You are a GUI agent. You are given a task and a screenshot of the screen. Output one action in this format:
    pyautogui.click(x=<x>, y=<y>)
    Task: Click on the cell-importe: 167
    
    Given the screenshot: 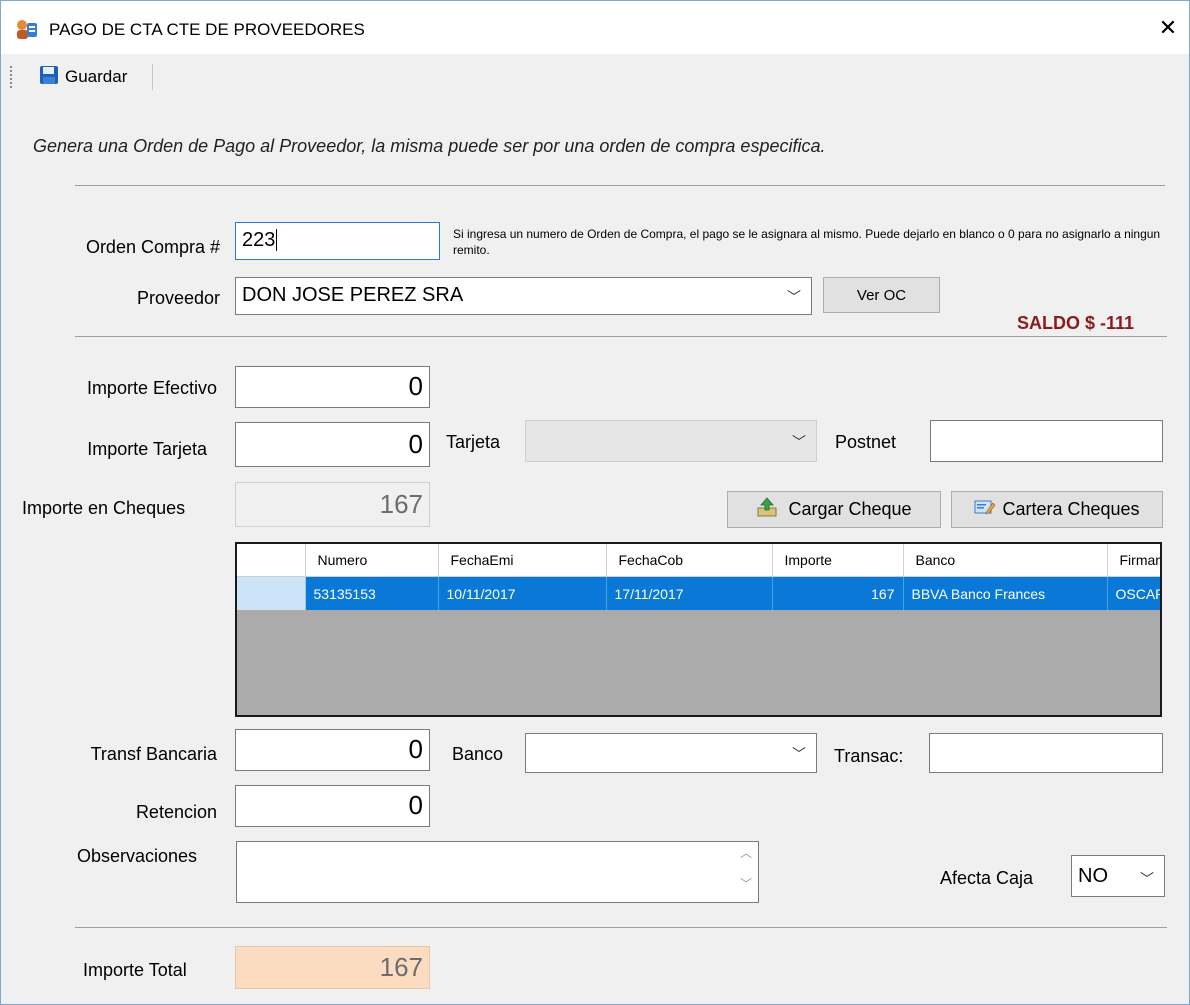 What is the action you would take?
    pyautogui.click(x=838, y=593)
    